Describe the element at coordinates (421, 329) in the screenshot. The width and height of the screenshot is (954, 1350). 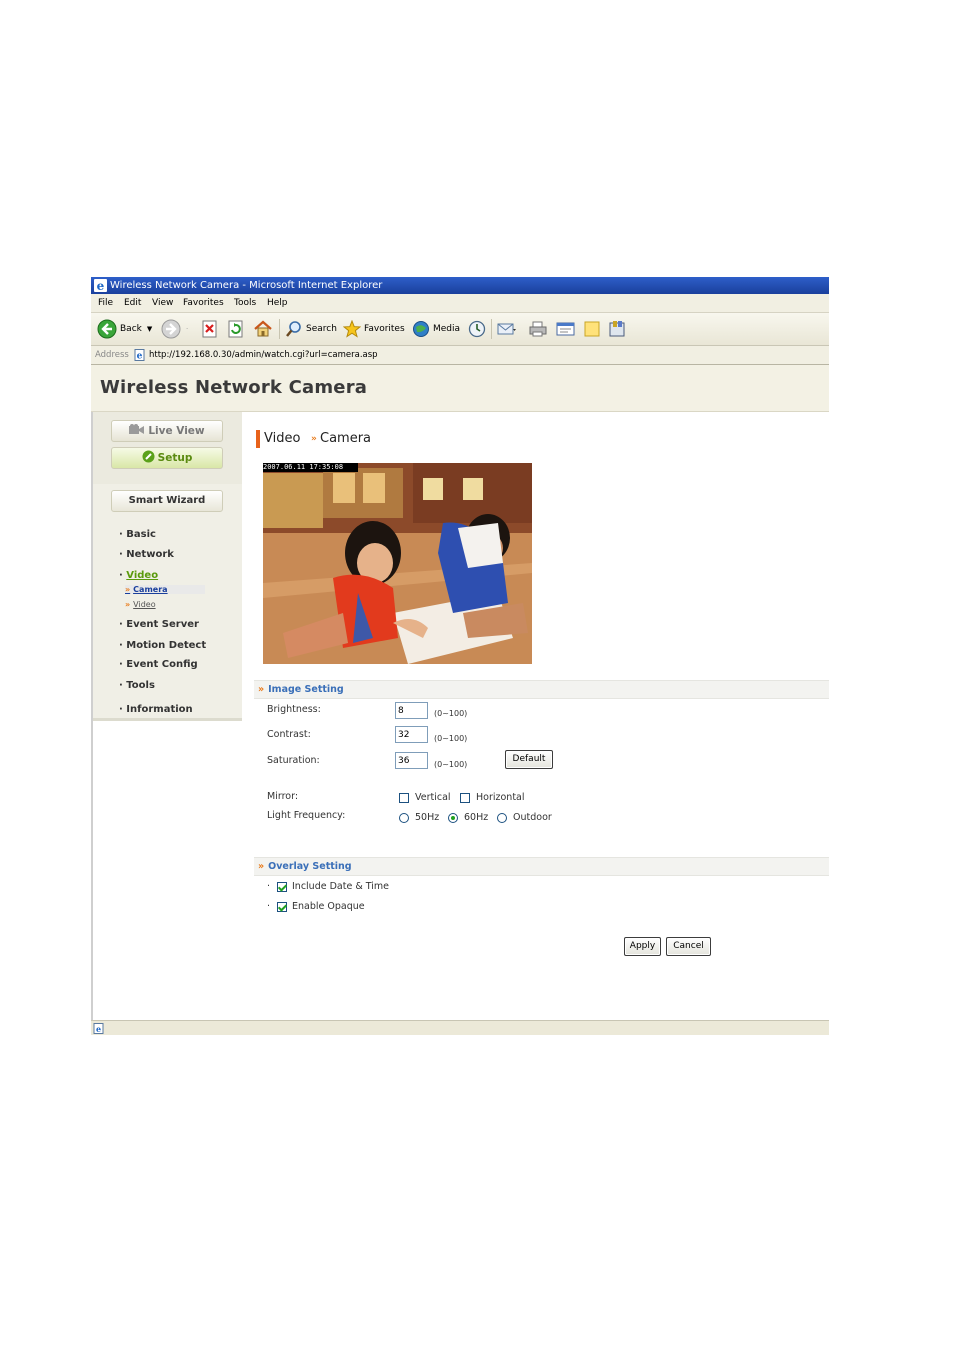
I see `media-icon` at that location.